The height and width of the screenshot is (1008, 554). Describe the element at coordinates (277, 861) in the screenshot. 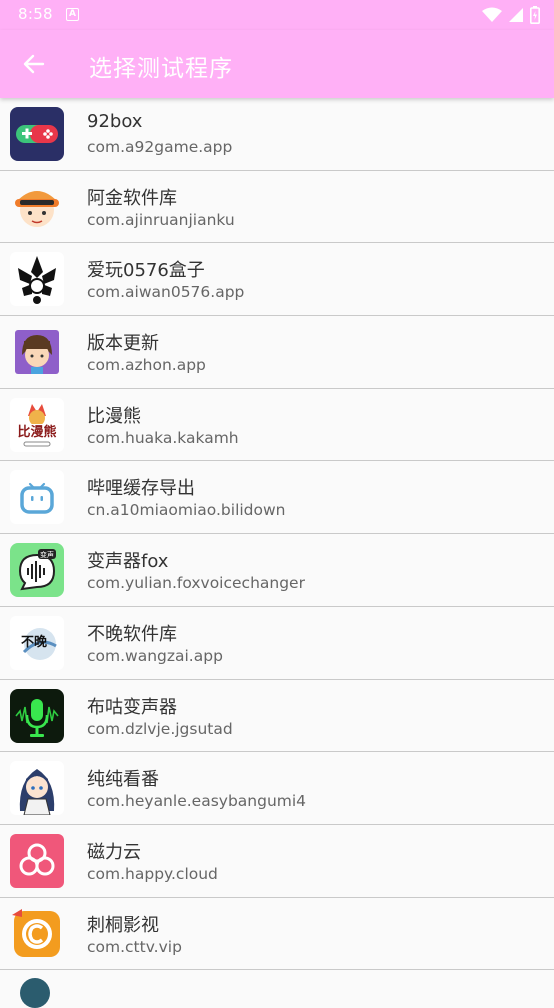

I see `list-item: 磁力云 com.happy.cloud` at that location.